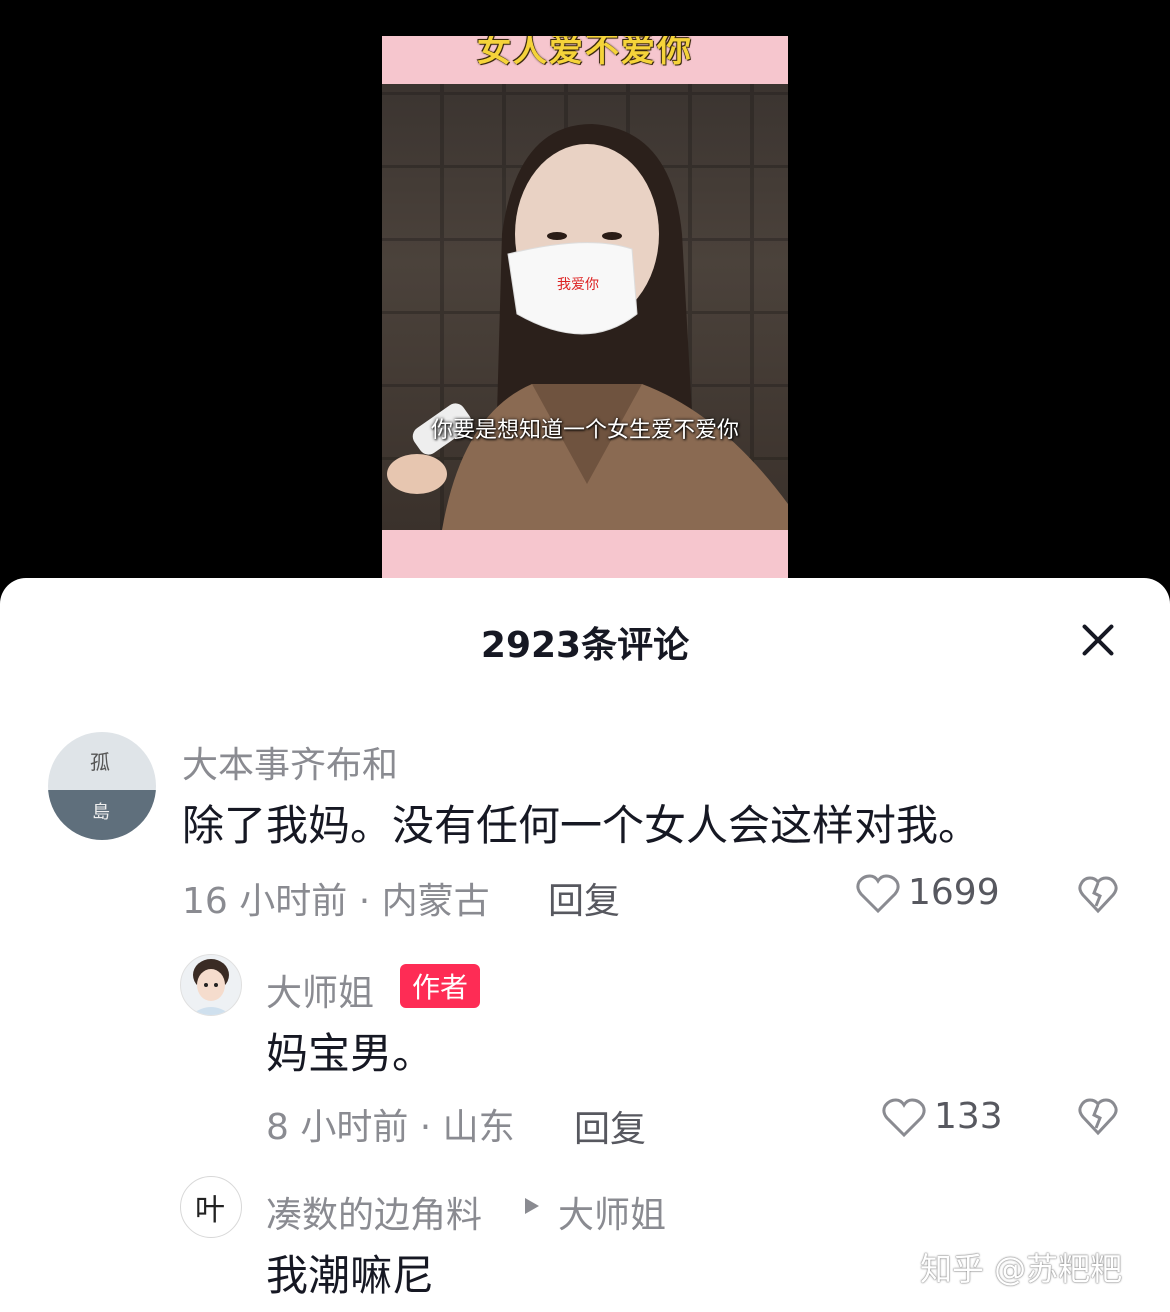 This screenshot has height=1312, width=1170. I want to click on video-bottom-band, so click(585, 554).